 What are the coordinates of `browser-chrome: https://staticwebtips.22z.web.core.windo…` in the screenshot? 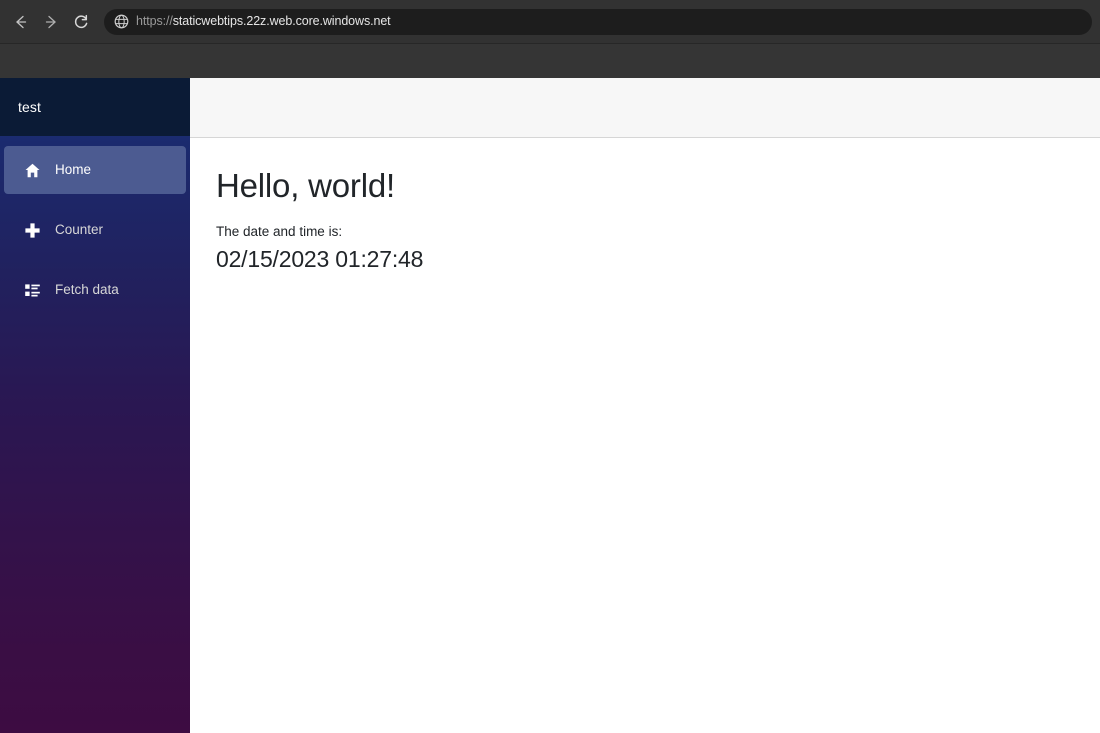 It's located at (550, 39).